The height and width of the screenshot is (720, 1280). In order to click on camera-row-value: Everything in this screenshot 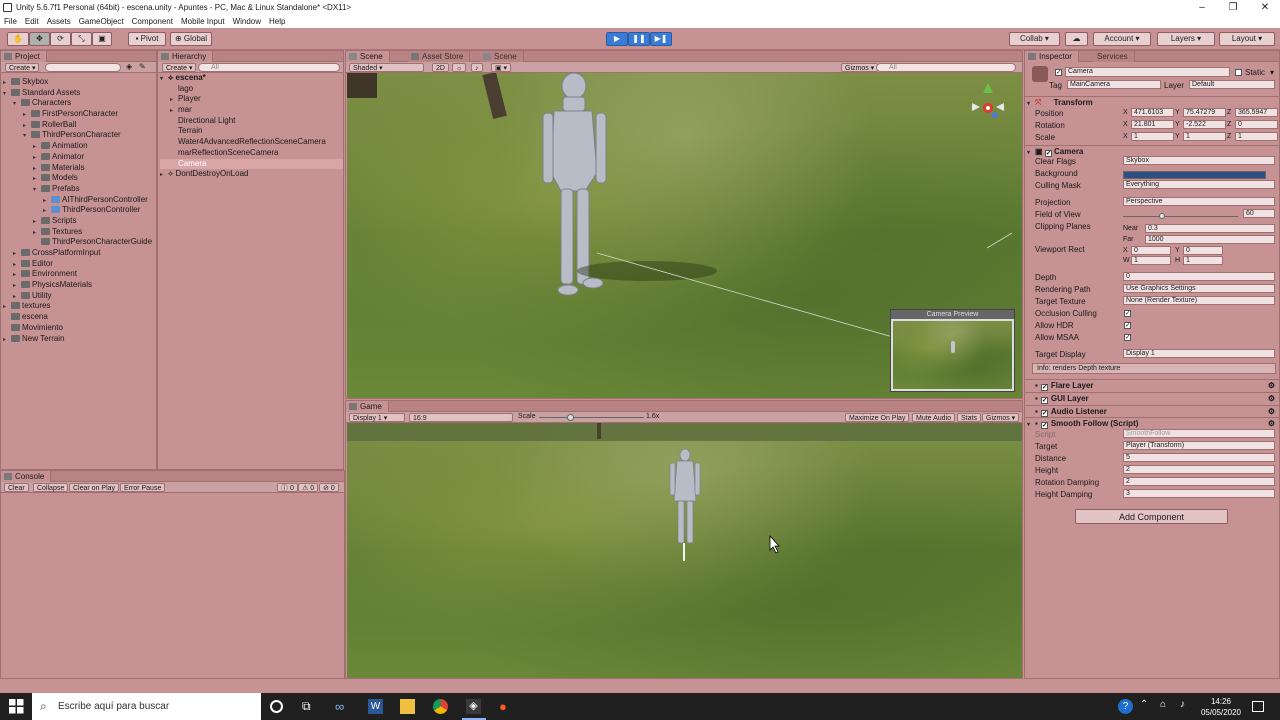, I will do `click(1199, 184)`.